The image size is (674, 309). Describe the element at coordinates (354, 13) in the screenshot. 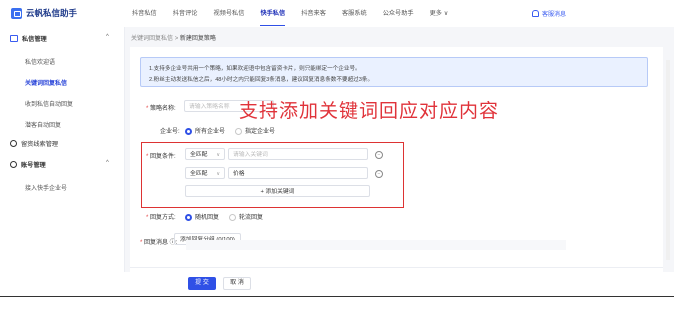

I see `nav-item-service: 客服系统` at that location.